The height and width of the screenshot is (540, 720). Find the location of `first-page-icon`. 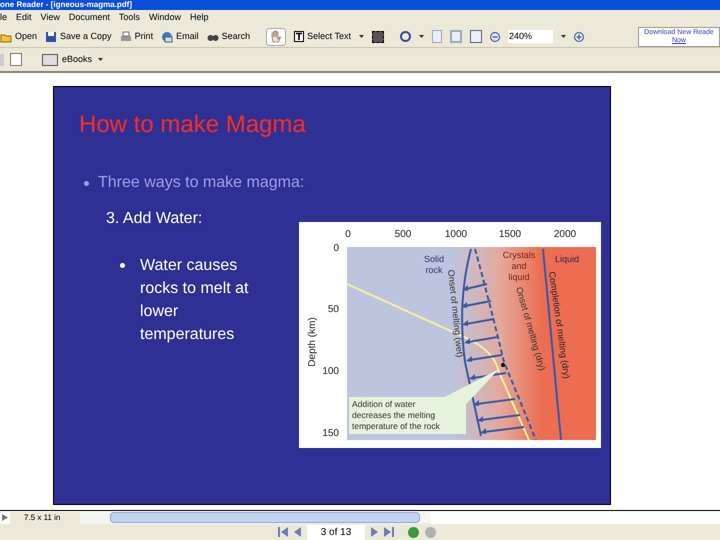

first-page-icon is located at coordinates (283, 532).